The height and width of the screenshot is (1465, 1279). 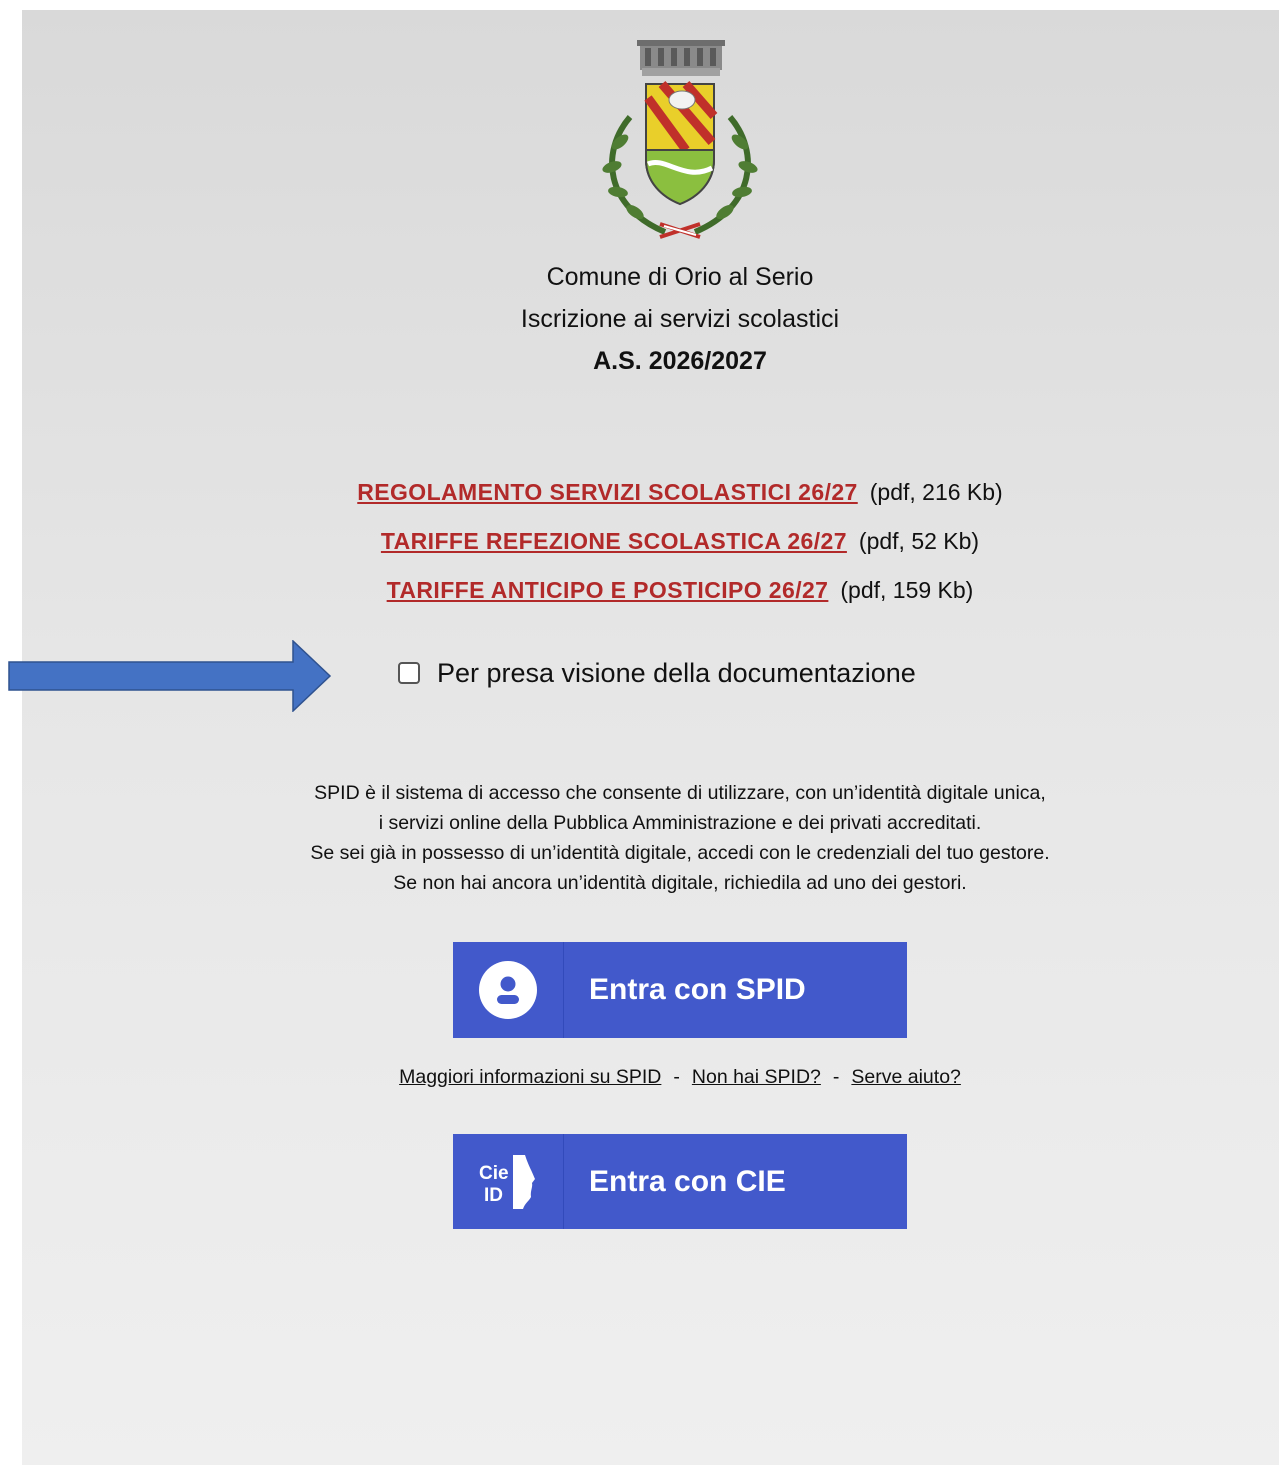 I want to click on school-year: A.S. 2026/2027, so click(x=680, y=361).